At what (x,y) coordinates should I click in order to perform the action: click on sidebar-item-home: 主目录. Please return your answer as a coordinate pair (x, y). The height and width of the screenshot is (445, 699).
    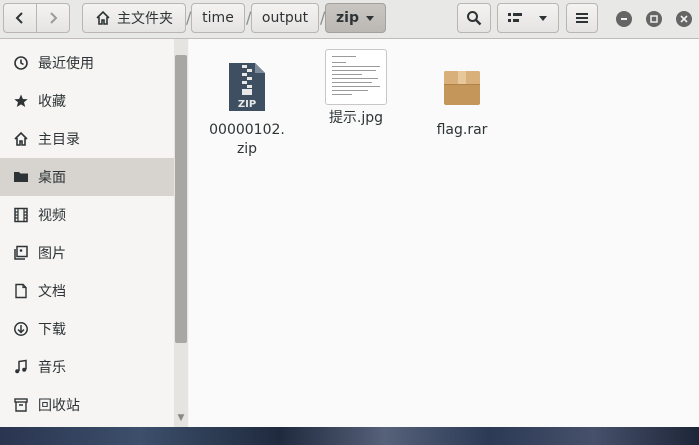
    Looking at the image, I should click on (87, 139).